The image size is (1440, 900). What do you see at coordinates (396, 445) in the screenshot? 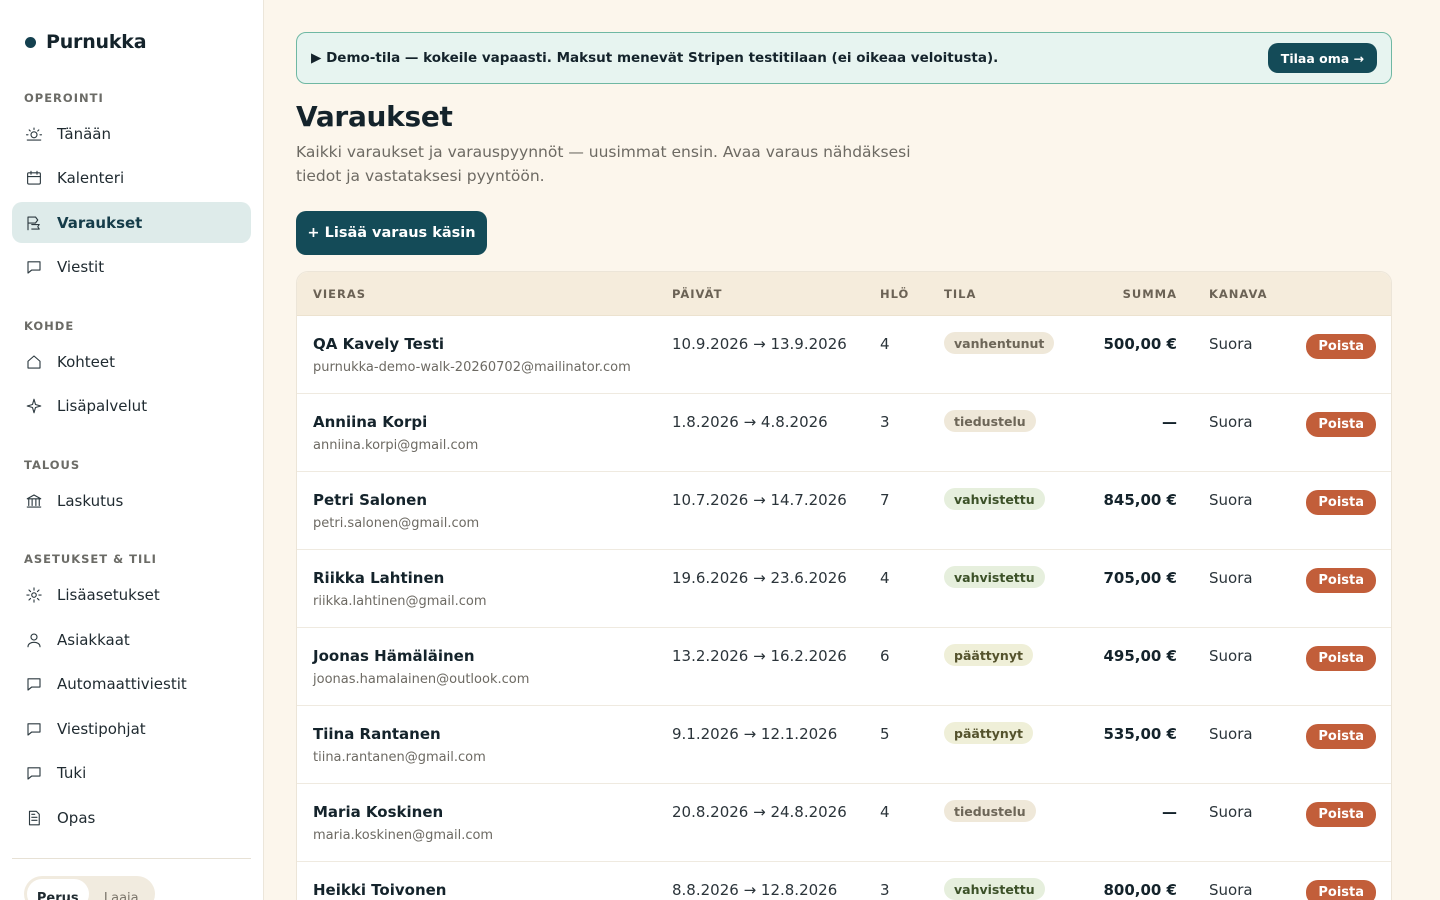
I see `guest-email: anniina.korpi@gmail.com` at bounding box center [396, 445].